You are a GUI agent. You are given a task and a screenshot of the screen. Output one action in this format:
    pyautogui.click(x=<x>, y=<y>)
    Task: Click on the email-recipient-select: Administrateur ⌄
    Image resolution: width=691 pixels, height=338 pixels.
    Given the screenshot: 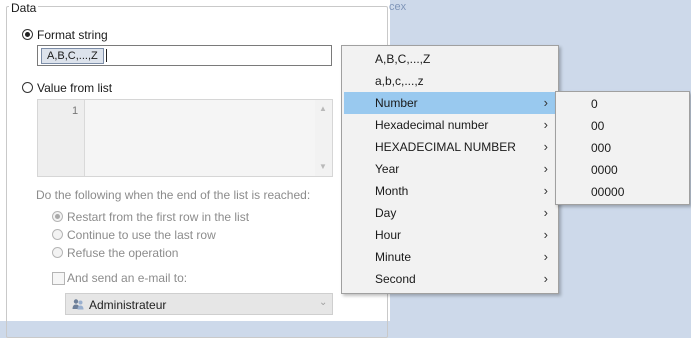 What is the action you would take?
    pyautogui.click(x=199, y=304)
    